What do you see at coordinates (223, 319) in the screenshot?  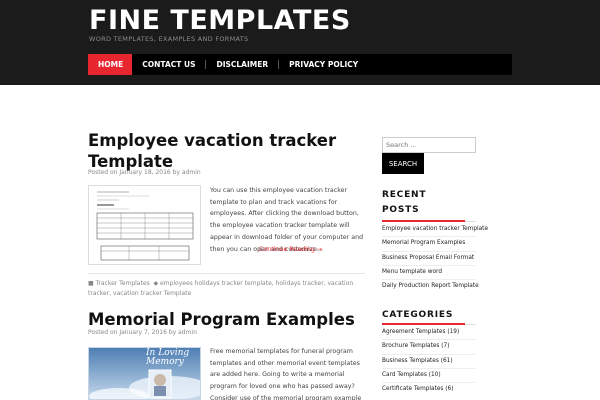 I see `post-title: Memorial Program Examples` at bounding box center [223, 319].